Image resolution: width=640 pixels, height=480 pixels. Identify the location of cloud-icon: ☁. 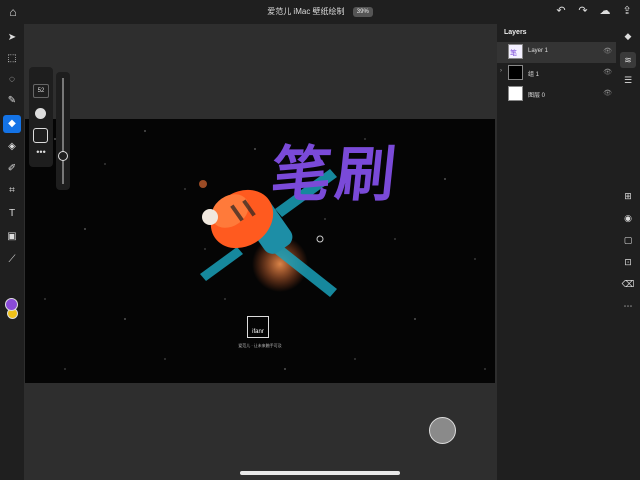
(605, 11).